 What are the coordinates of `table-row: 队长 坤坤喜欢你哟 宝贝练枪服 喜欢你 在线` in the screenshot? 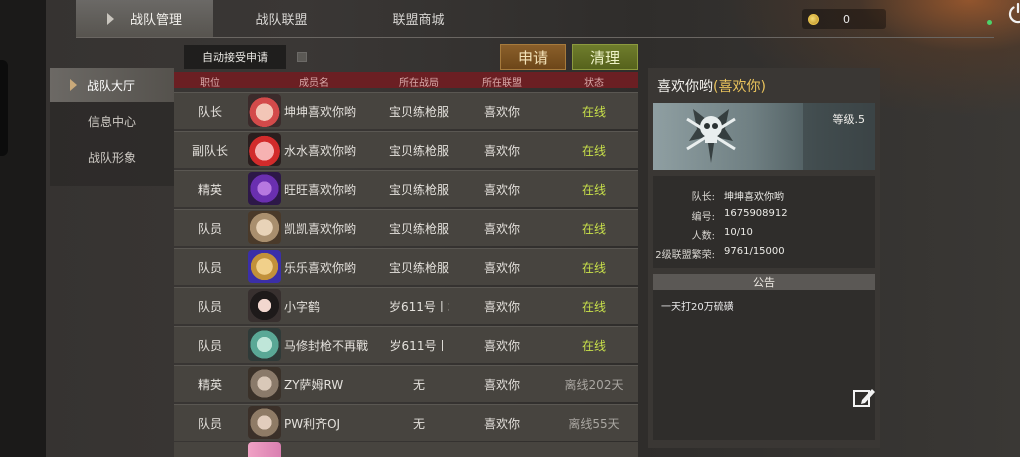 It's located at (406, 110).